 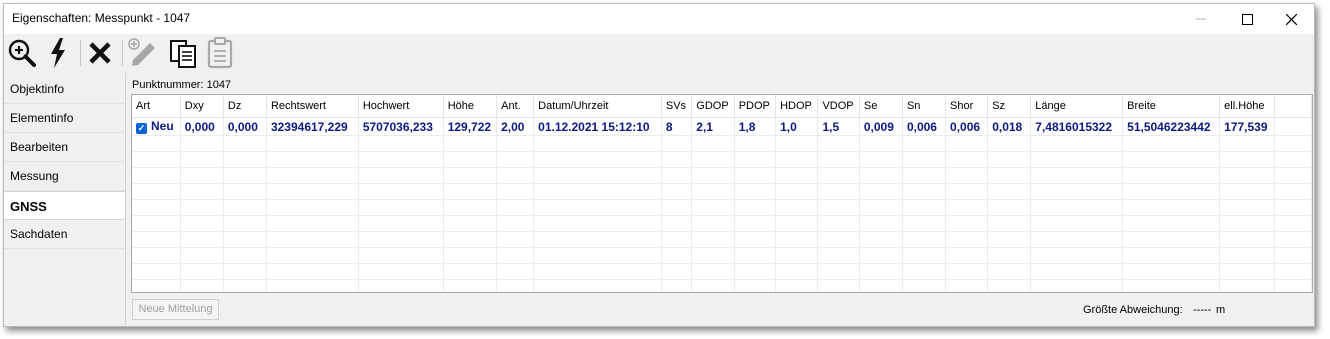 What do you see at coordinates (220, 53) in the screenshot?
I see `paste-clipboard-icon` at bounding box center [220, 53].